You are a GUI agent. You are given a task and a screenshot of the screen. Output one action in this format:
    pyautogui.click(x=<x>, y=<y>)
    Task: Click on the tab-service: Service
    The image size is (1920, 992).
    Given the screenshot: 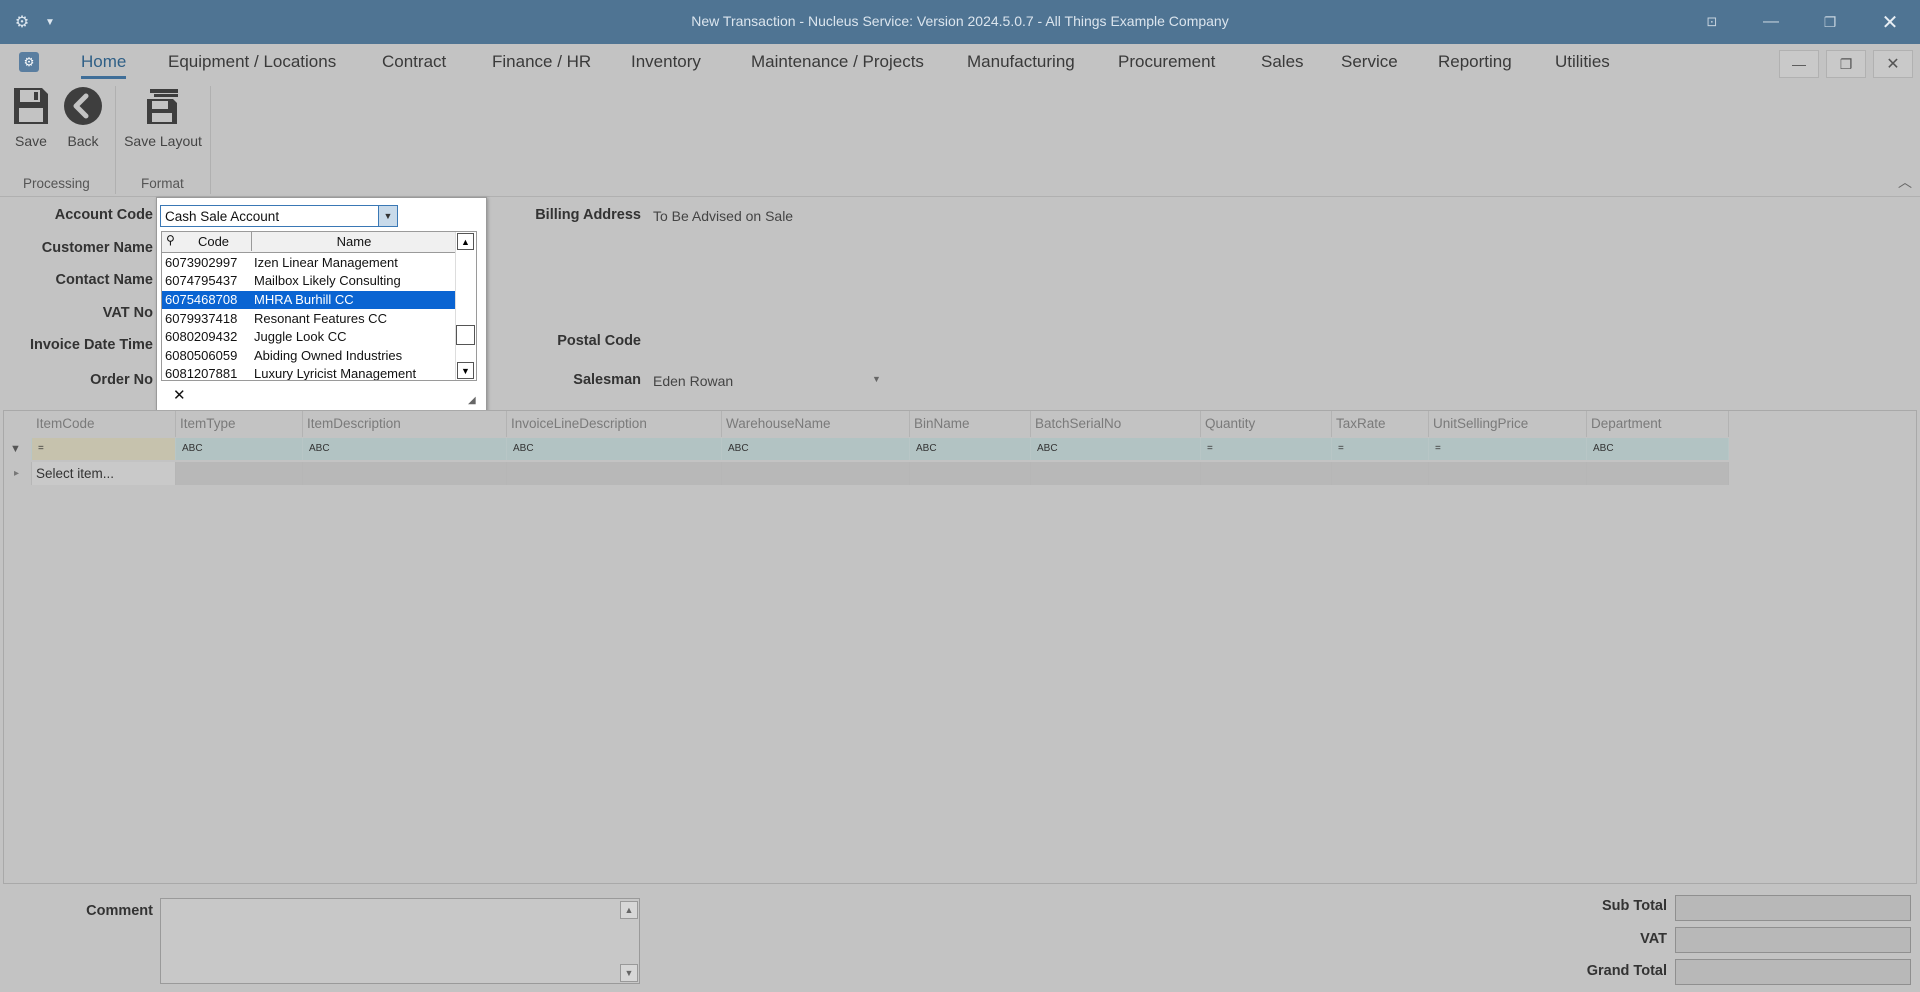 What is the action you would take?
    pyautogui.click(x=1369, y=62)
    